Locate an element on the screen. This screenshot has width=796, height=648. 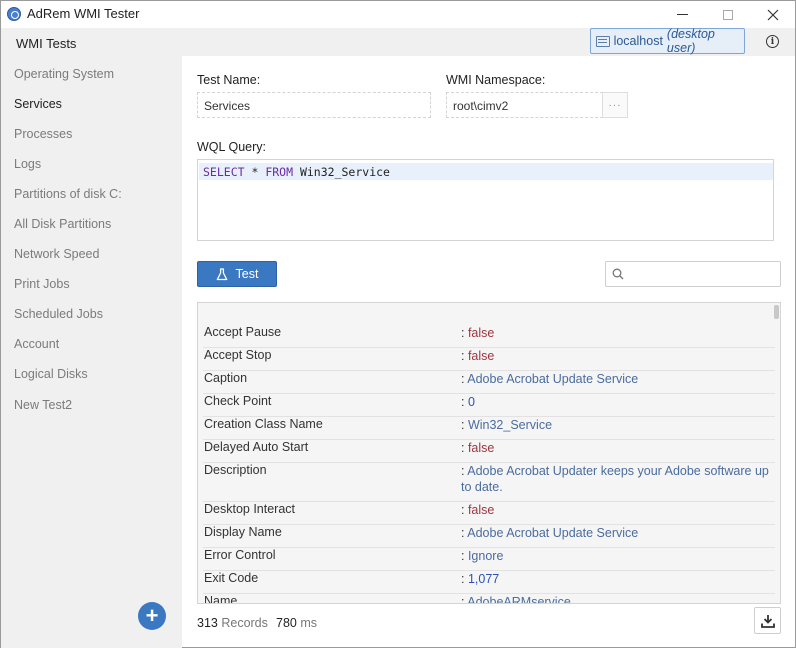
property-value: : Ignore is located at coordinates (482, 556).